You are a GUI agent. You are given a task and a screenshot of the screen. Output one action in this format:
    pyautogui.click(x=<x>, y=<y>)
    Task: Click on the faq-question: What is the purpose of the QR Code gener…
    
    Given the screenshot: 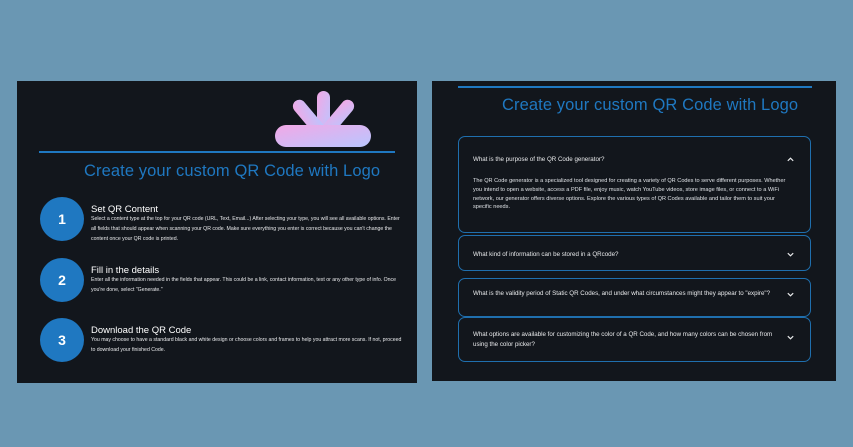 What is the action you would take?
    pyautogui.click(x=623, y=160)
    